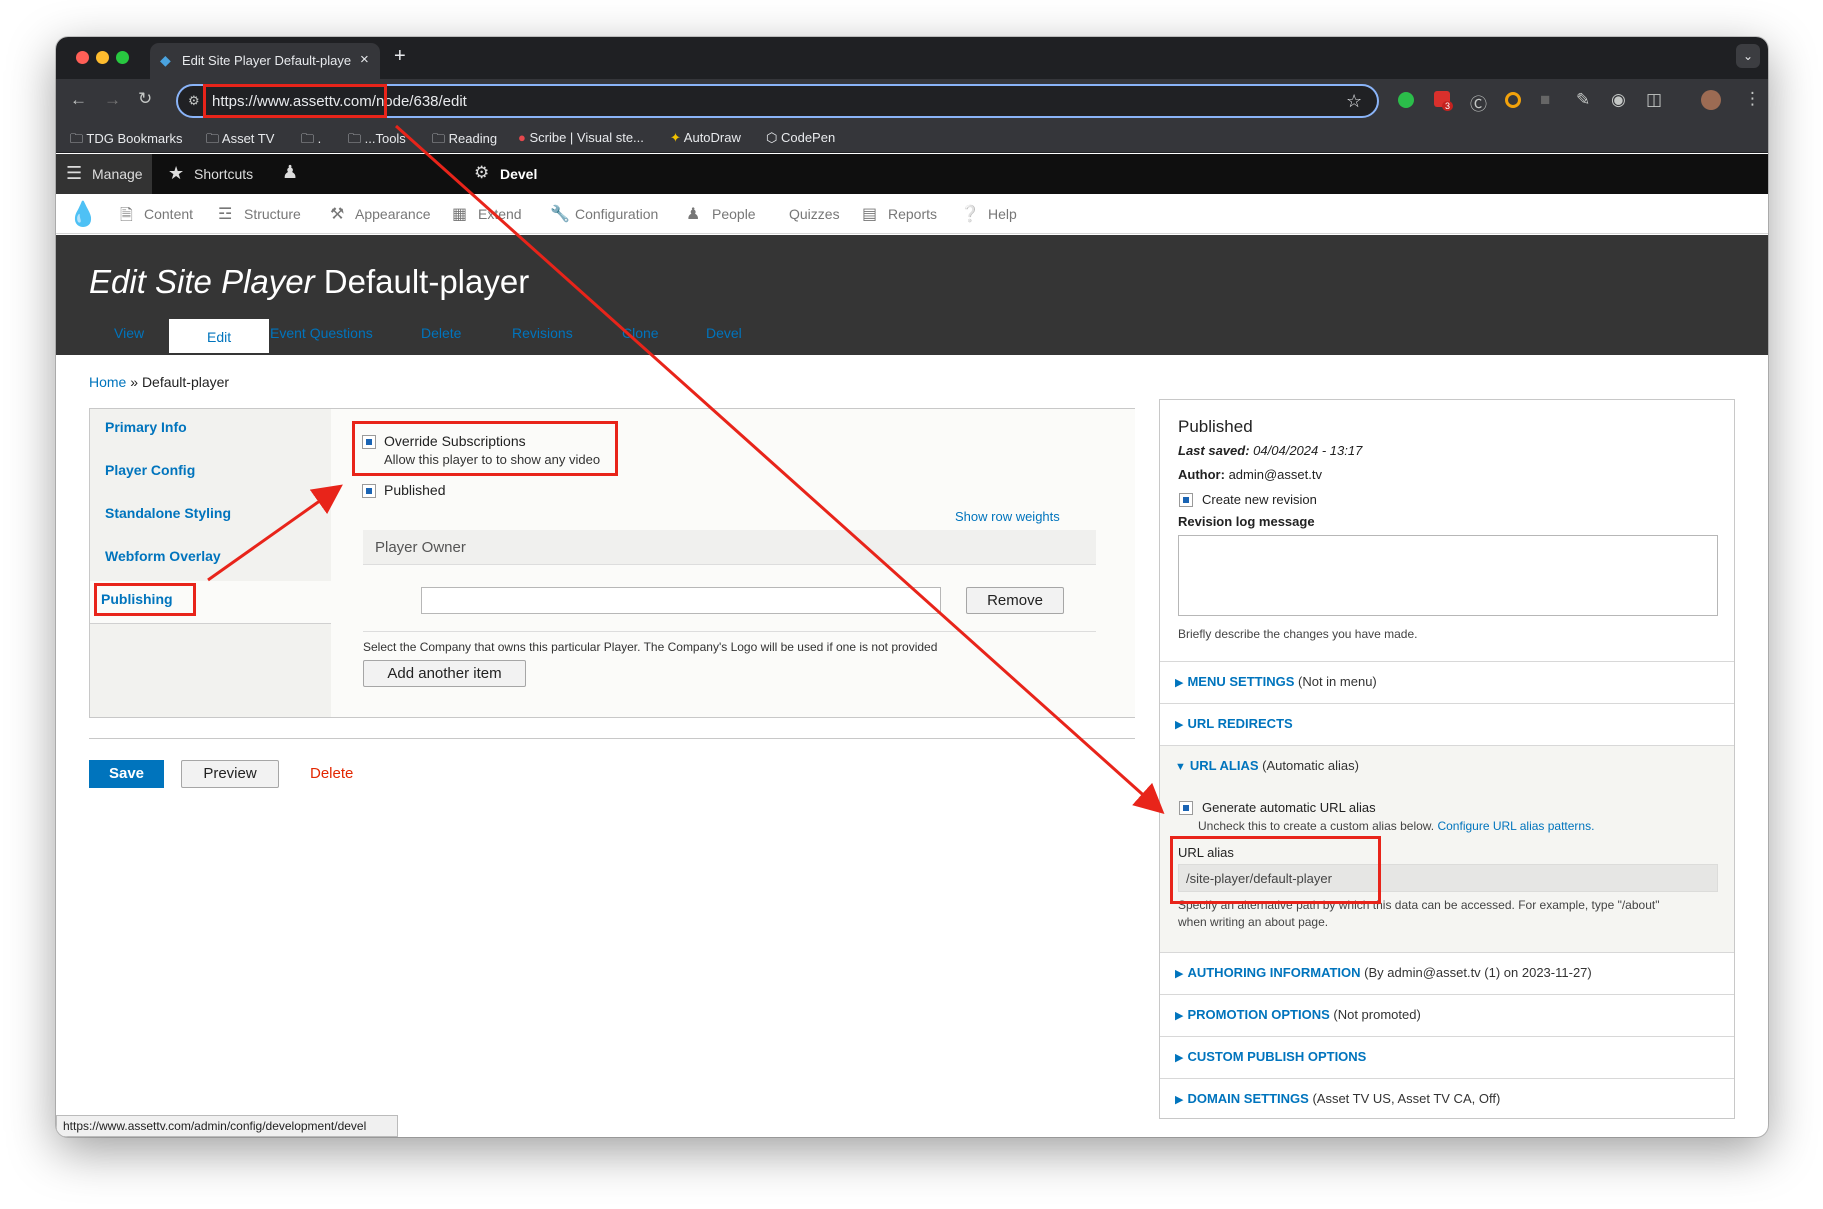 Image resolution: width=1823 pixels, height=1209 pixels. Describe the element at coordinates (275, 533) in the screenshot. I see `arrow-publishing-to-override` at that location.